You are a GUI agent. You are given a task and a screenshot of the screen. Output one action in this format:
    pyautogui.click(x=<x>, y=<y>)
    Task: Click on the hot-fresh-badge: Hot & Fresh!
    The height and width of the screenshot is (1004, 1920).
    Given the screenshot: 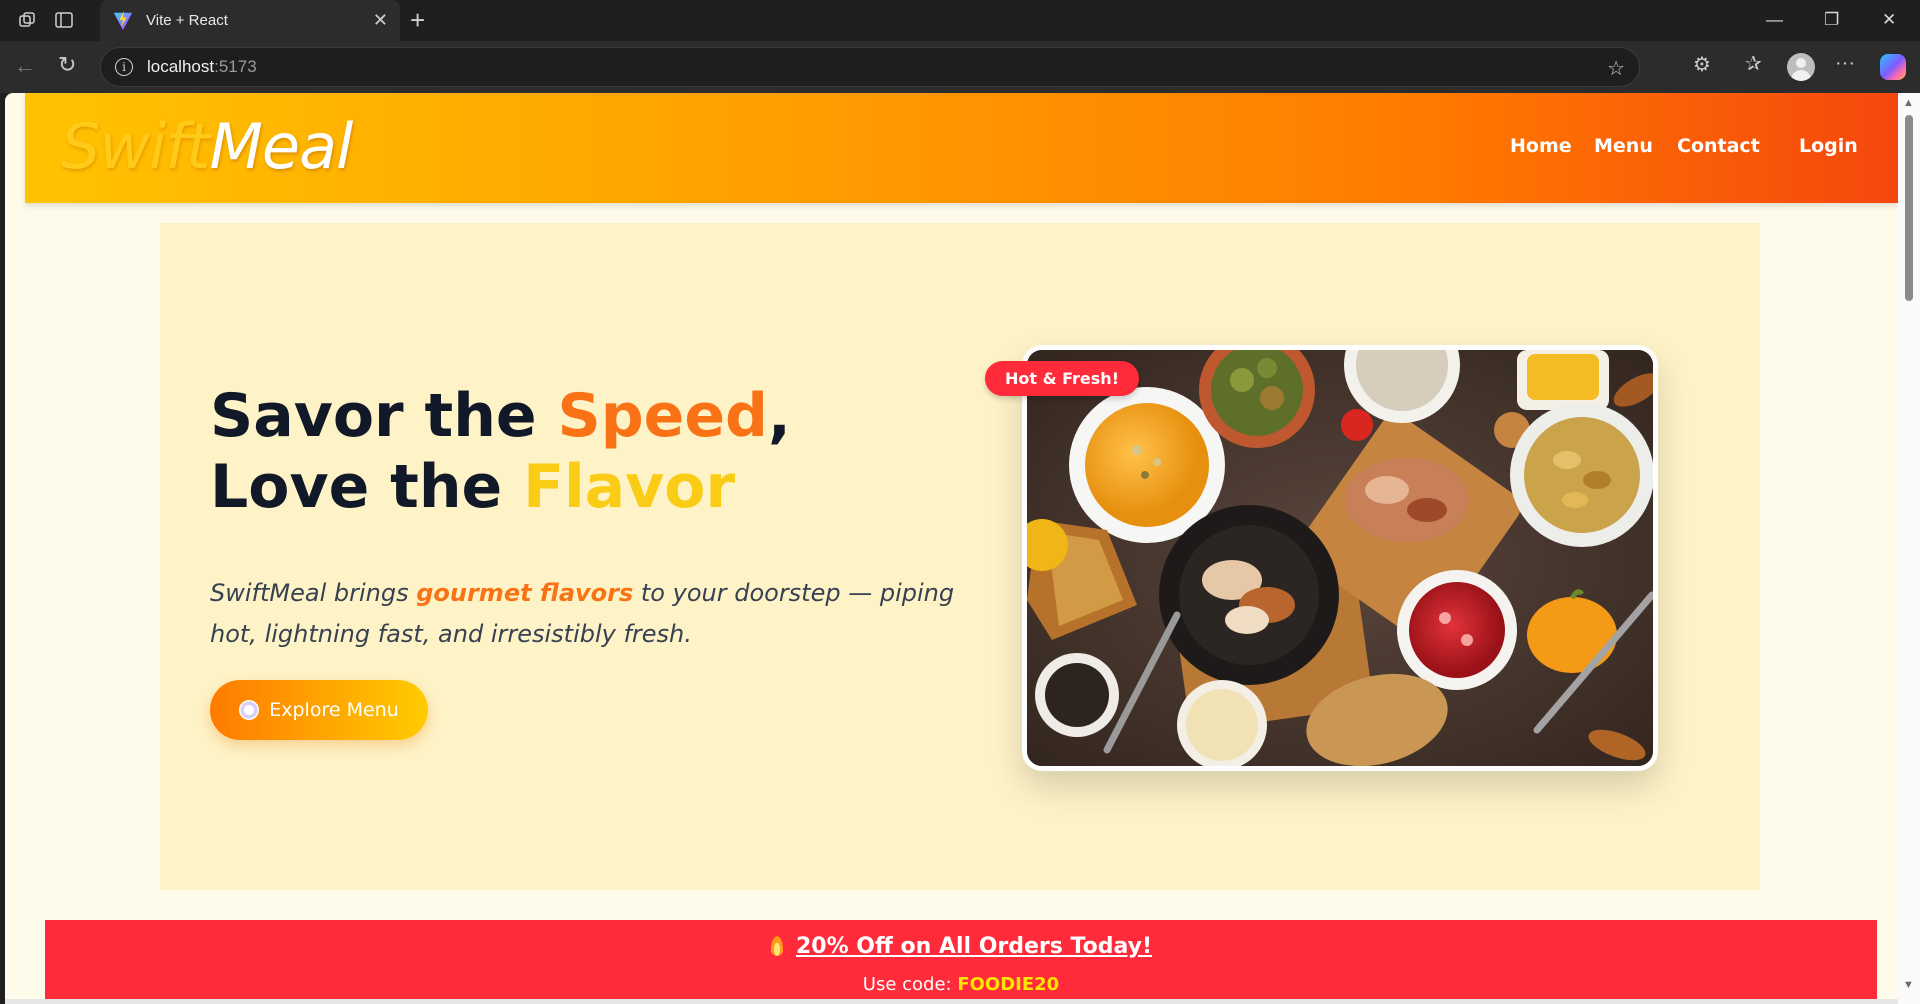 What is the action you would take?
    pyautogui.click(x=1062, y=378)
    